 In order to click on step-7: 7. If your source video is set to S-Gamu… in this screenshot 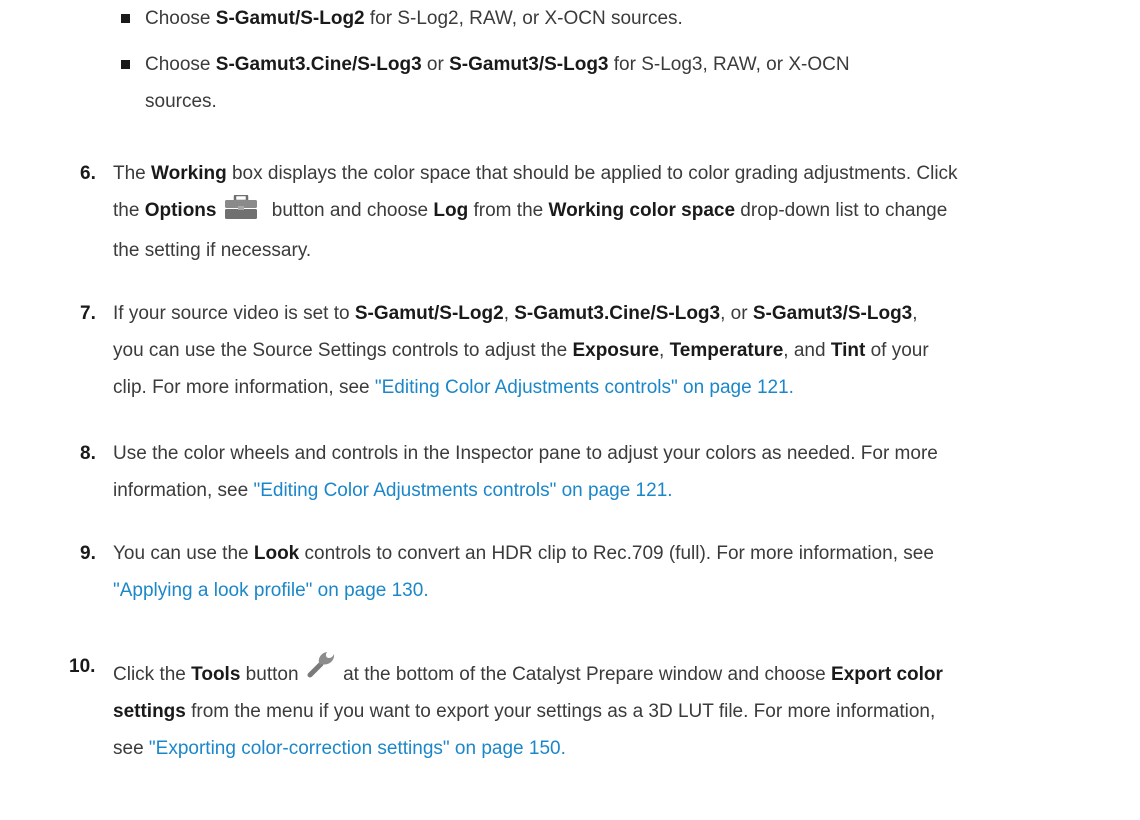, I will do `click(596, 350)`.